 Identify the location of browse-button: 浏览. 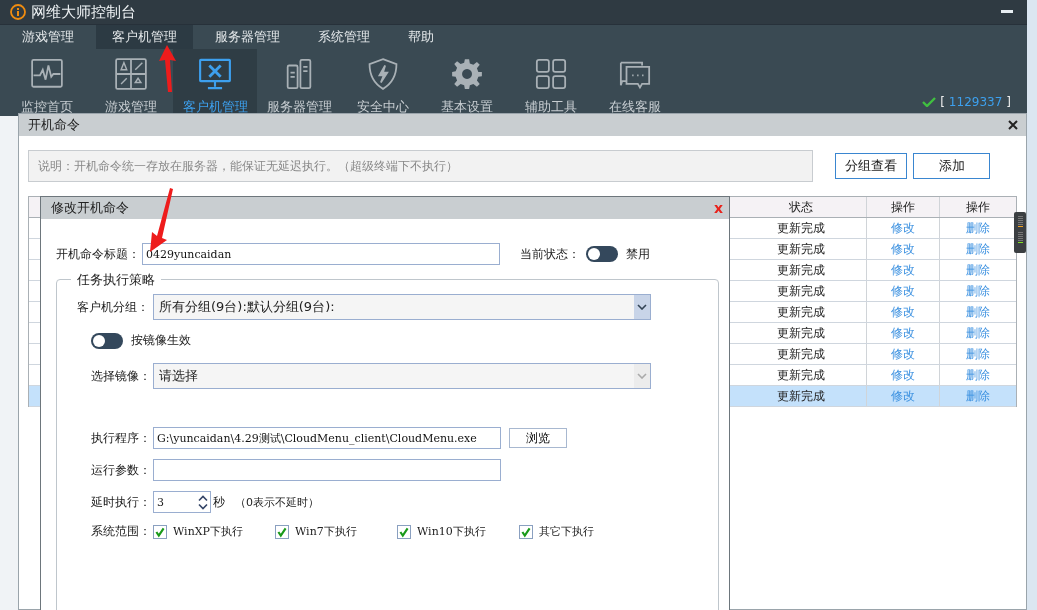
(538, 438).